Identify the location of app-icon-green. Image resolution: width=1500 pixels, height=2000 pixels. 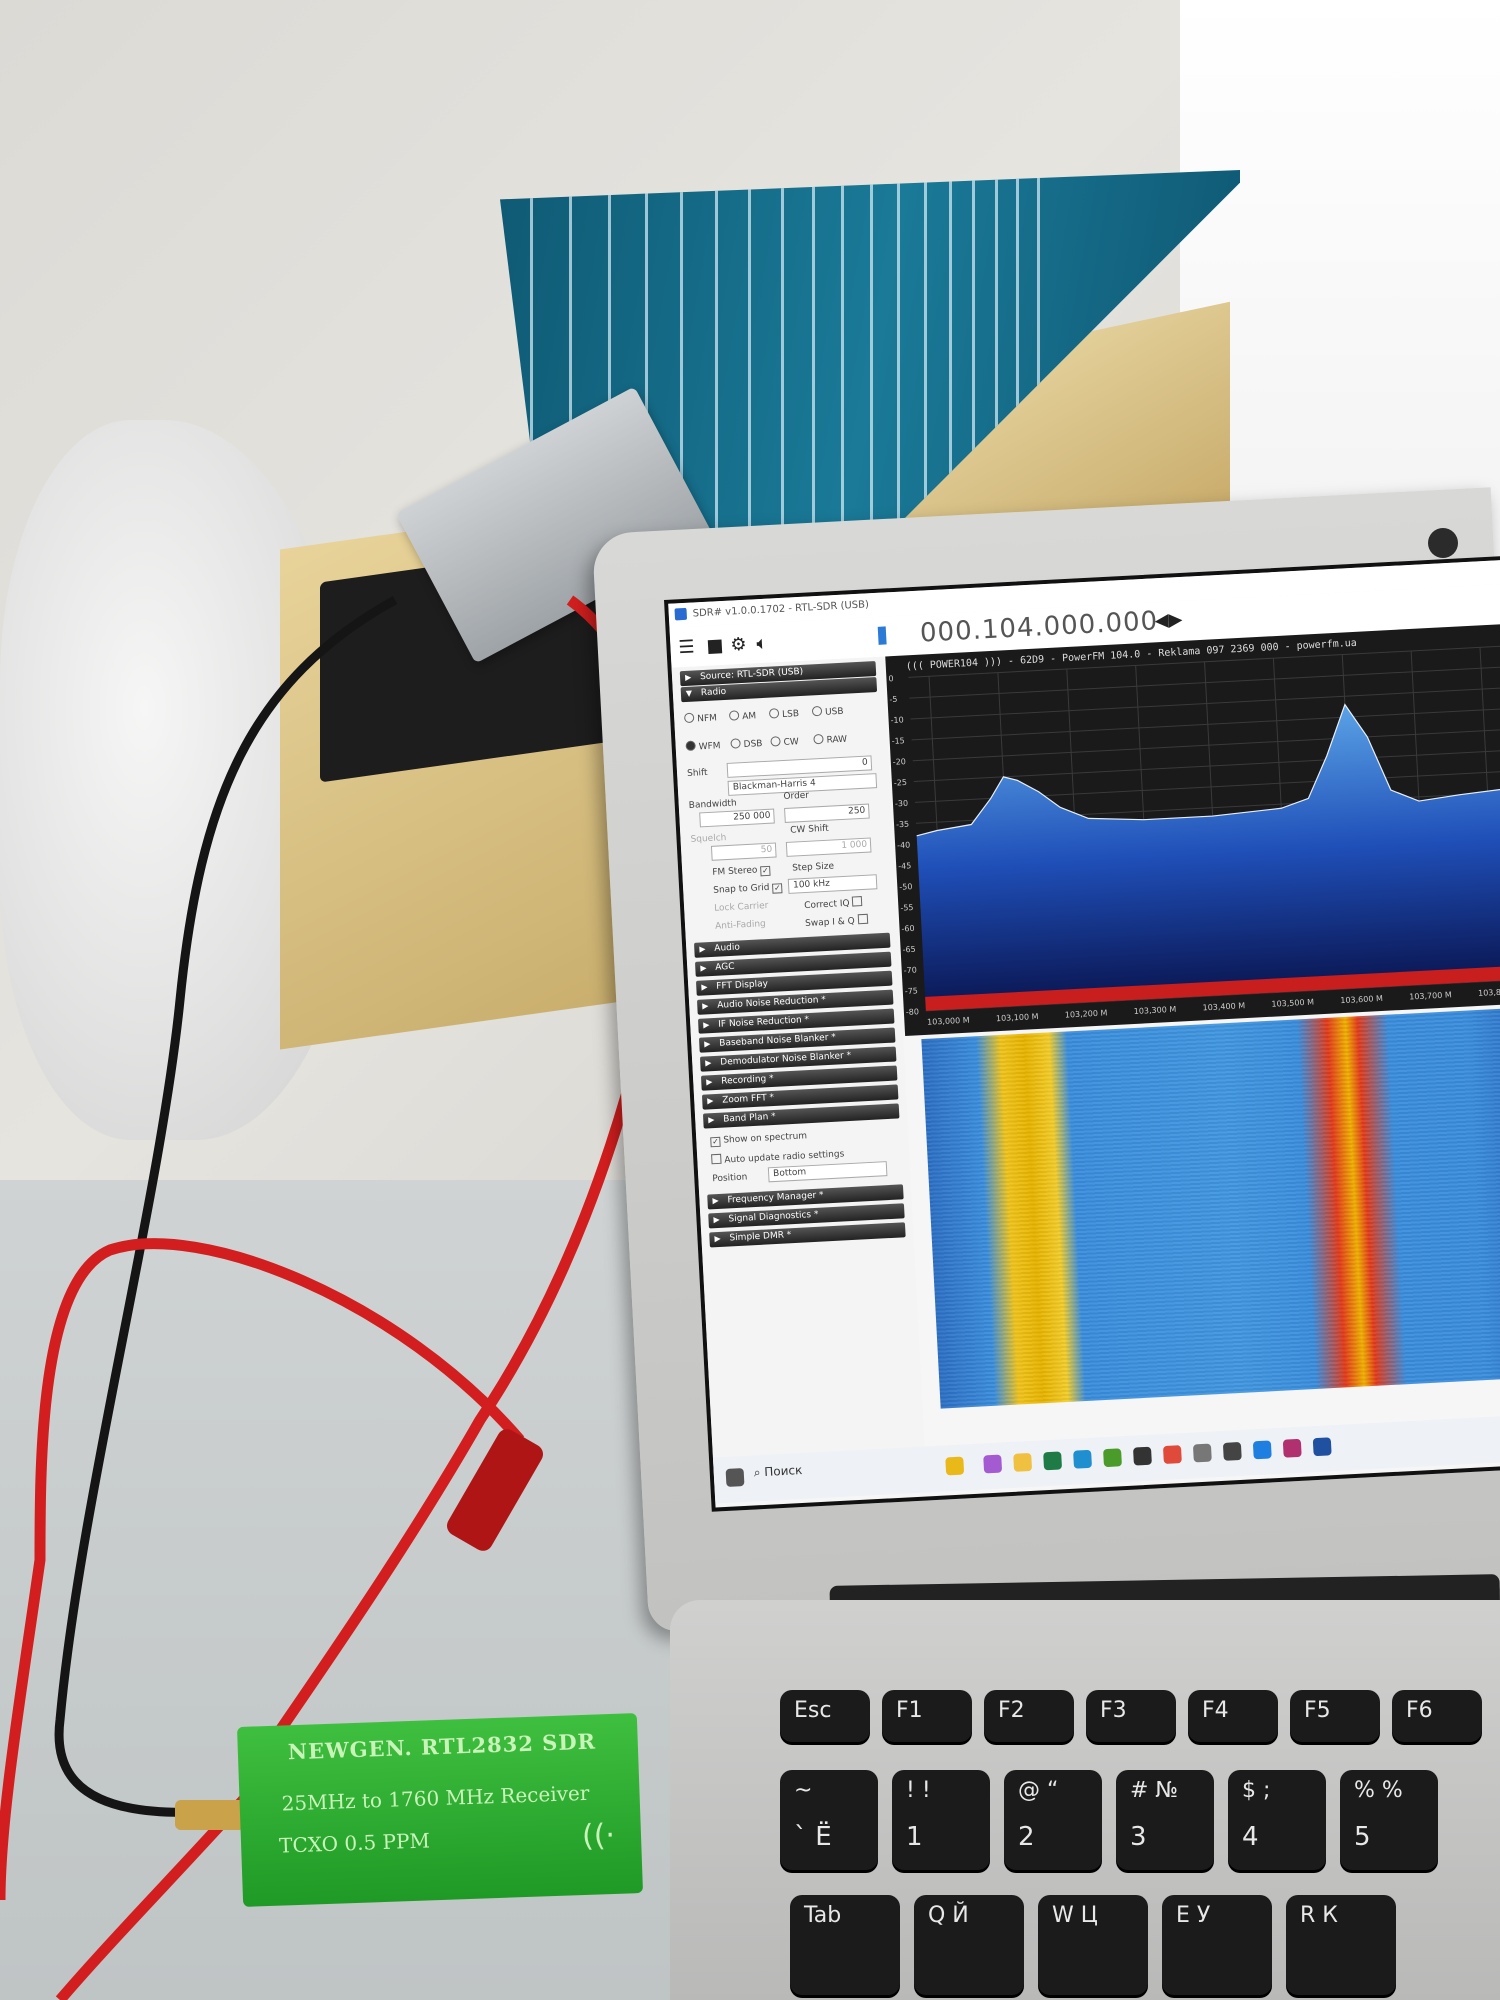
(1112, 1458).